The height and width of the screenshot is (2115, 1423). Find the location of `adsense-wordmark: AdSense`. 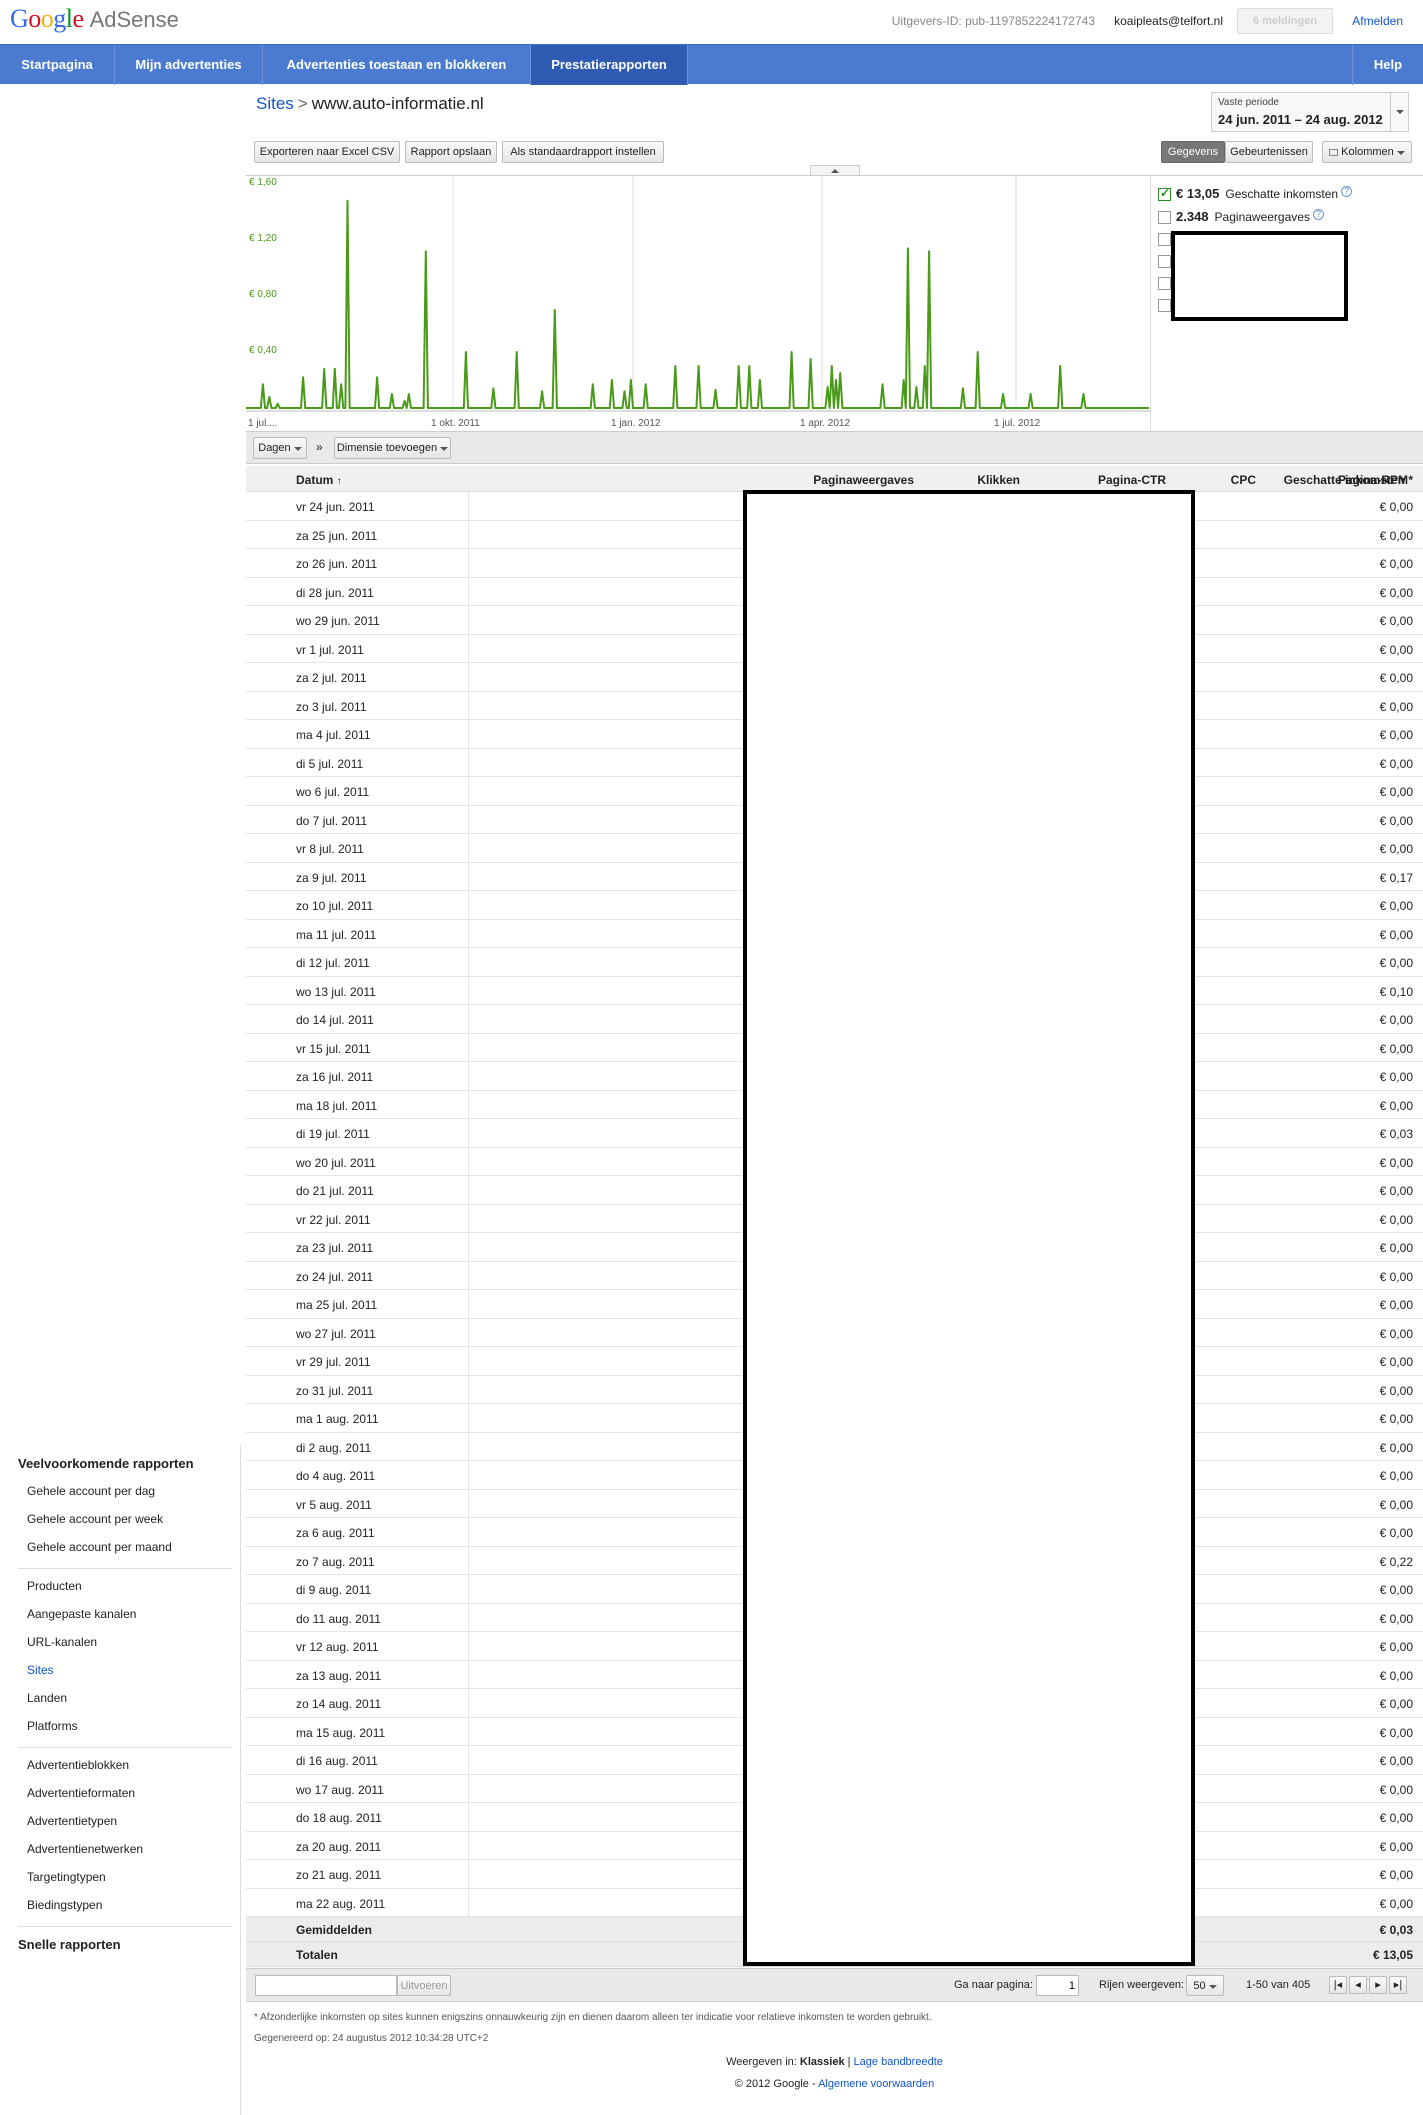

adsense-wordmark: AdSense is located at coordinates (134, 19).